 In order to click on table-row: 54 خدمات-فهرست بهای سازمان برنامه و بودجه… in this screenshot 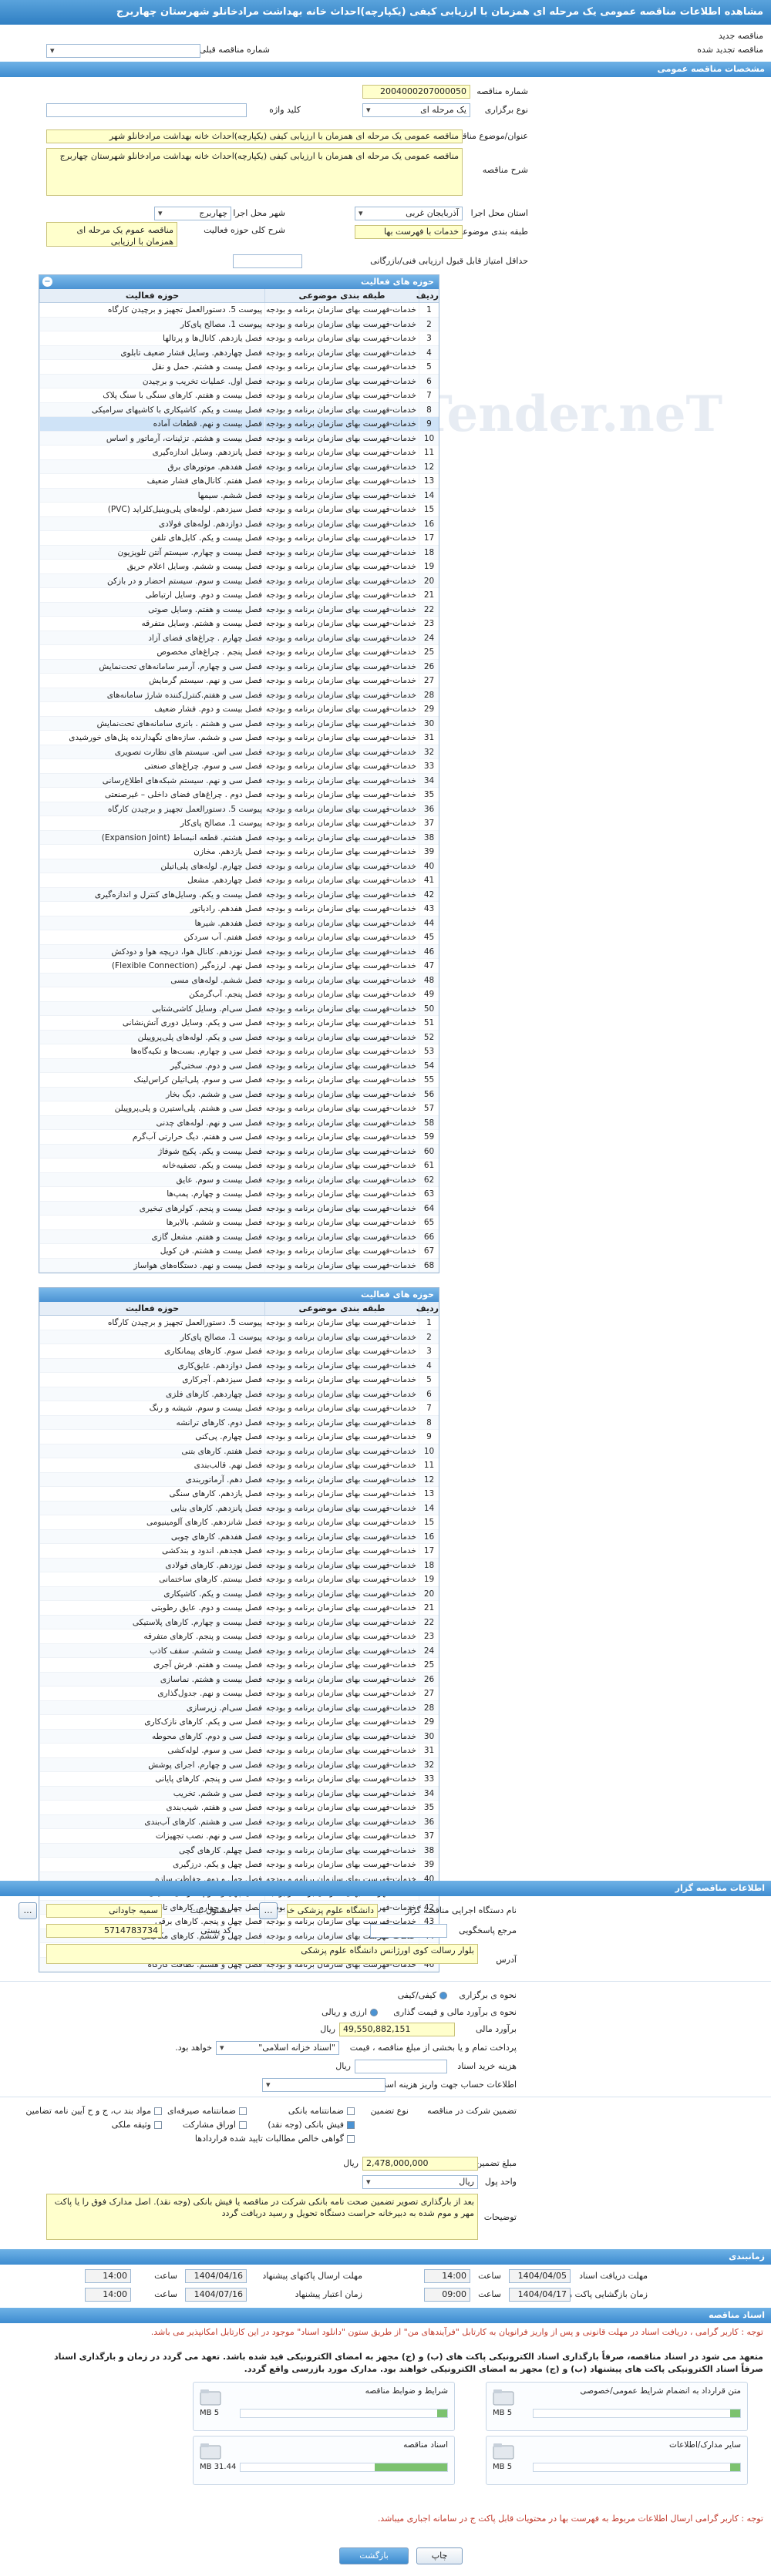, I will do `click(239, 1065)`.